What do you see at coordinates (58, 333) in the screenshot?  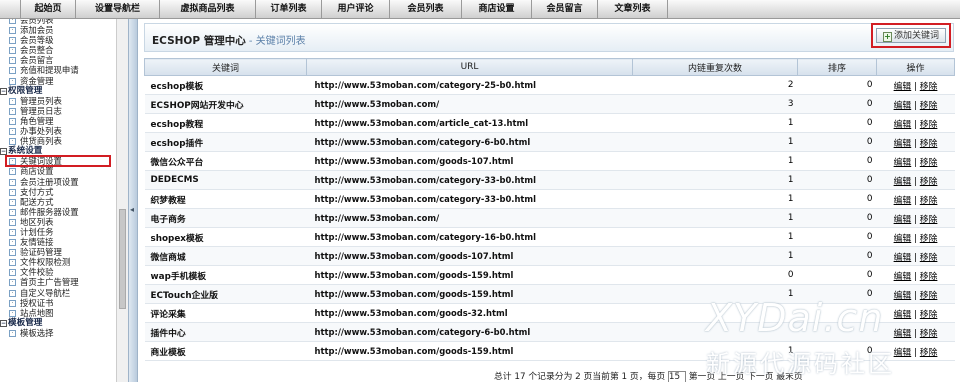 I see `sidebar-item: · 模板选择` at bounding box center [58, 333].